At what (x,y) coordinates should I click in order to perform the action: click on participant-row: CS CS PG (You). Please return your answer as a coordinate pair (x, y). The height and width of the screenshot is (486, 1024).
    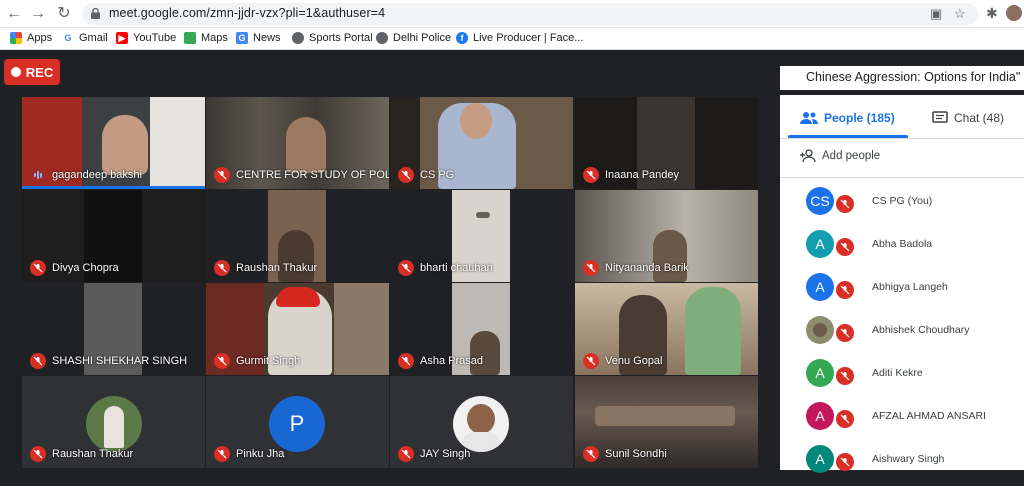
    Looking at the image, I should click on (902, 206).